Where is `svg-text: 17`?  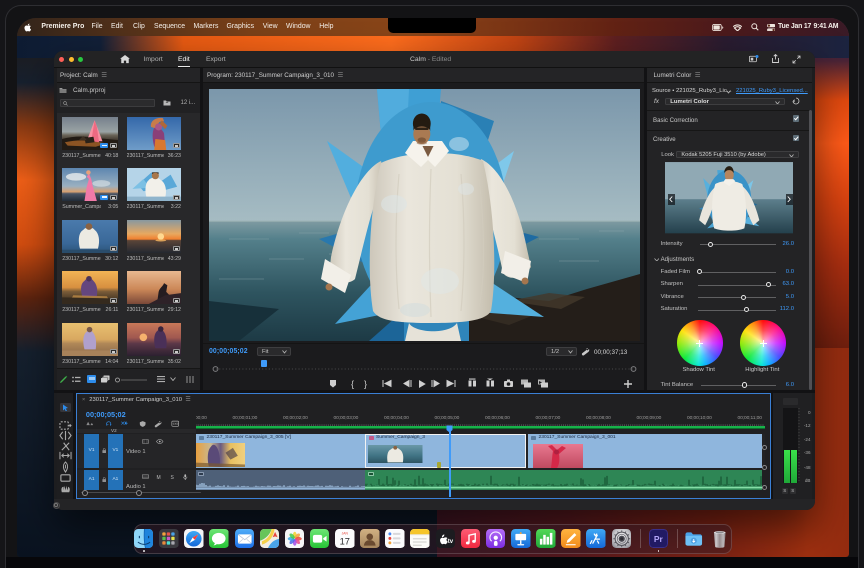
svg-text: 17 is located at coordinates (345, 541).